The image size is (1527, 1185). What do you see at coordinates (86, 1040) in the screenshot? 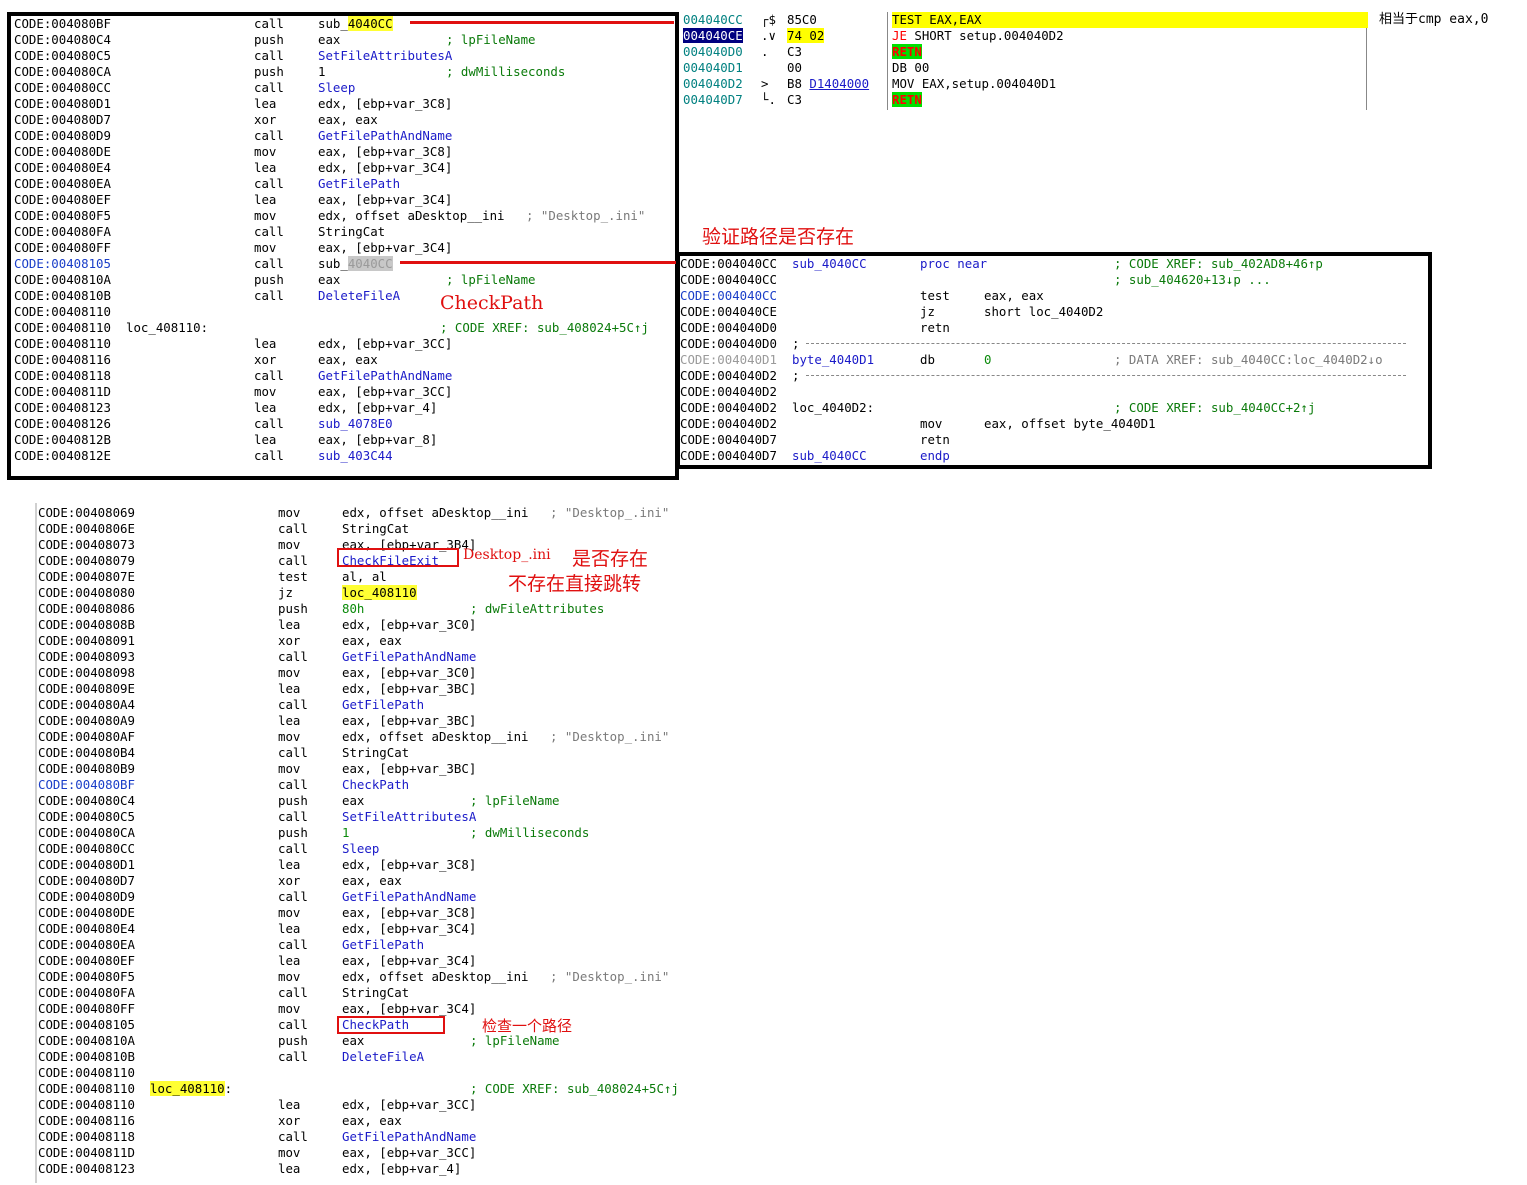
I see `asm-address: CODE:0040810A` at bounding box center [86, 1040].